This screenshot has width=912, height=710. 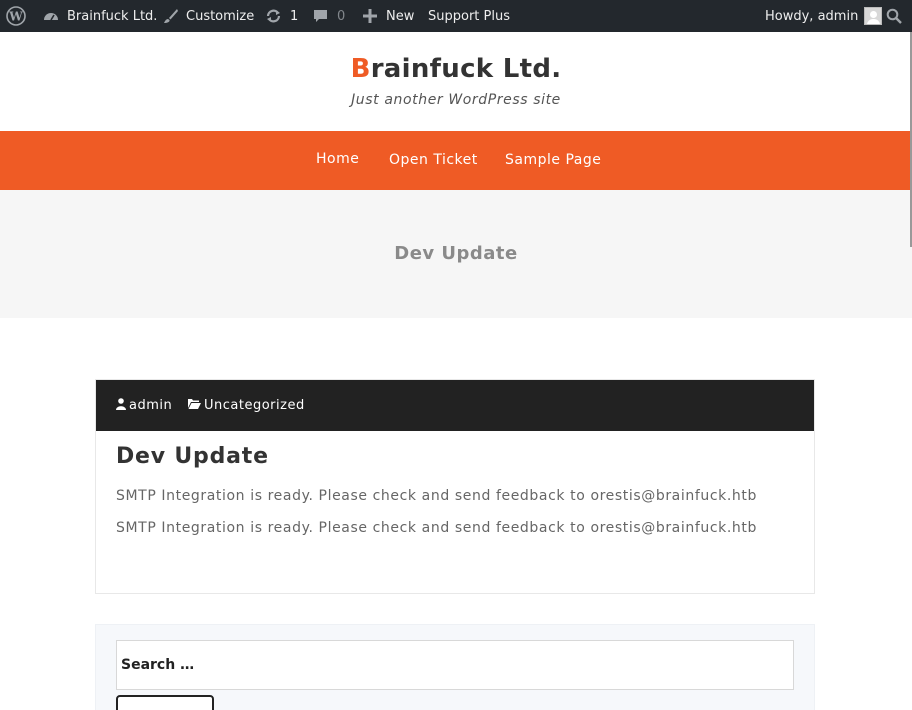 I want to click on avatar, so click(x=873, y=16).